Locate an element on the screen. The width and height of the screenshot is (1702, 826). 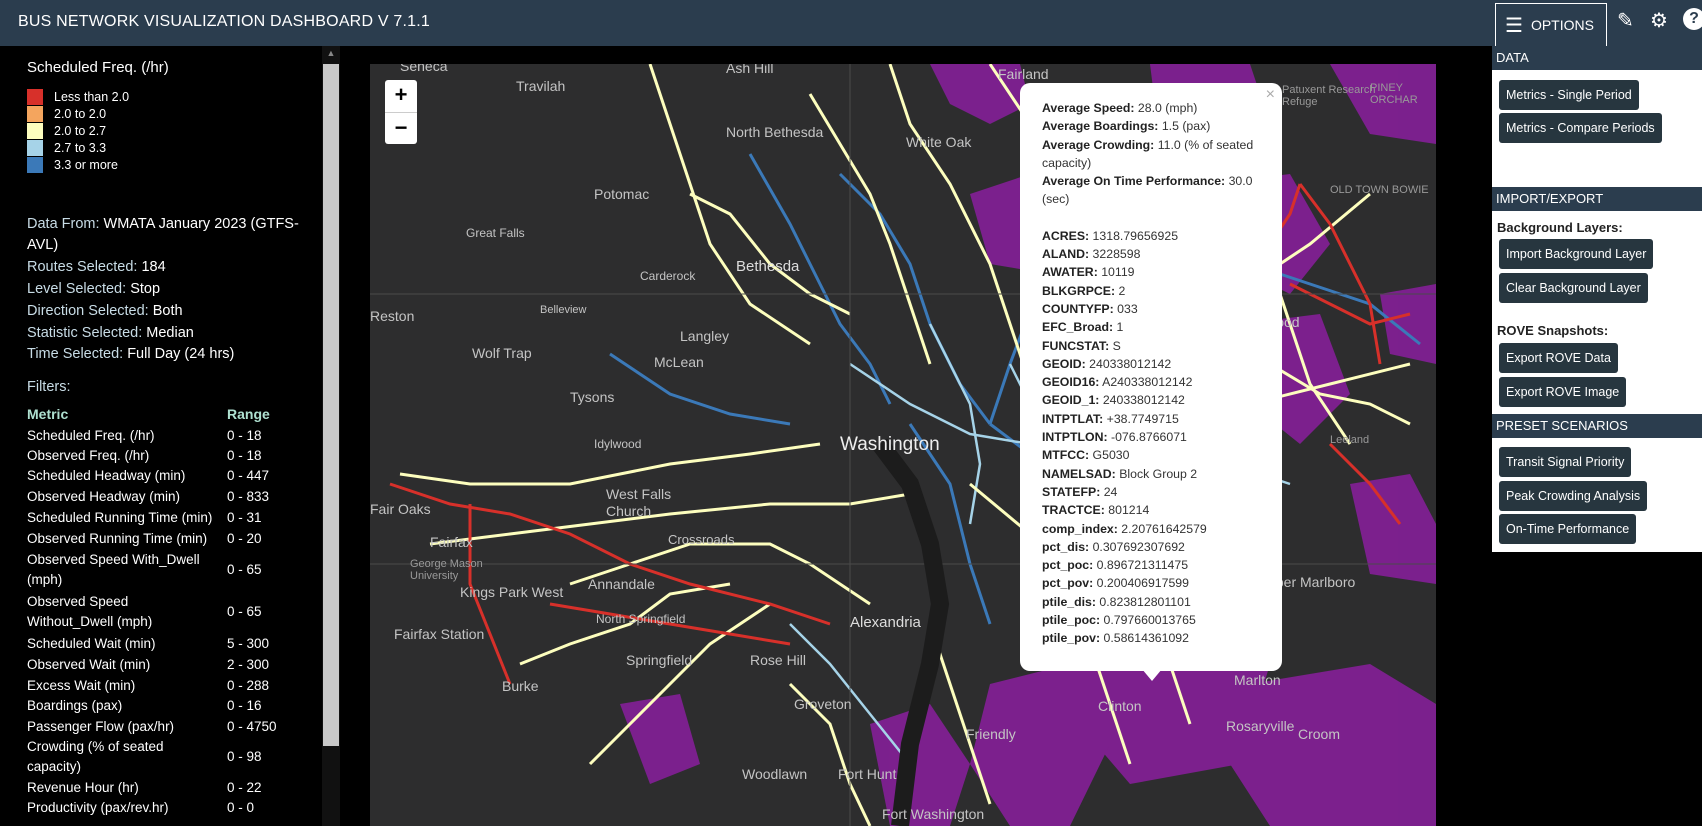
popup-row-key: MTFCC: is located at coordinates (1066, 455).